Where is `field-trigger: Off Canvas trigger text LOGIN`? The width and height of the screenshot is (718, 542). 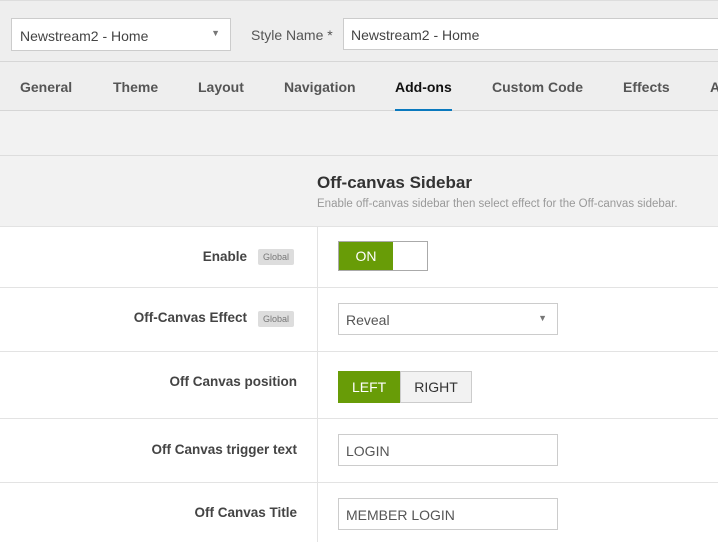 field-trigger: Off Canvas trigger text LOGIN is located at coordinates (359, 450).